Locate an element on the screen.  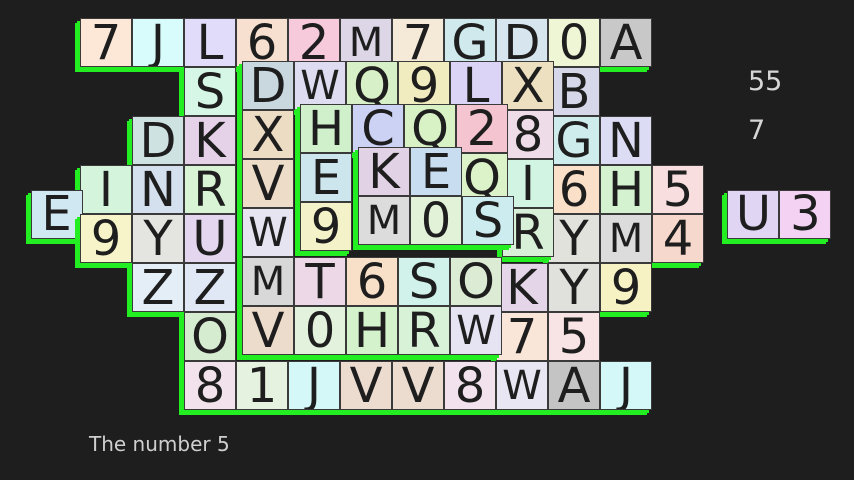
hint-text: The number 5 is located at coordinates (159, 444).